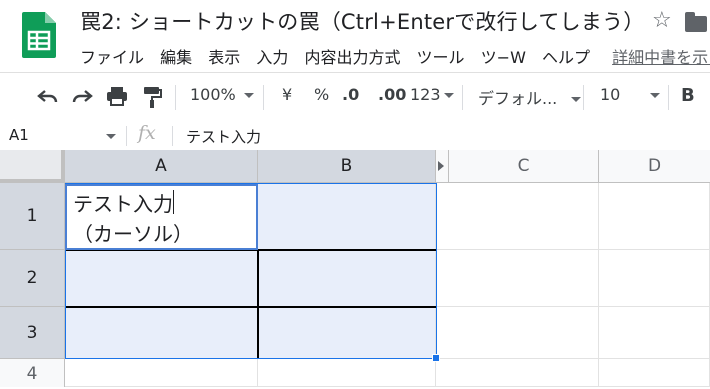 The image size is (710, 389). Describe the element at coordinates (441, 166) in the screenshot. I see `hidden-column-arrow-icon` at that location.